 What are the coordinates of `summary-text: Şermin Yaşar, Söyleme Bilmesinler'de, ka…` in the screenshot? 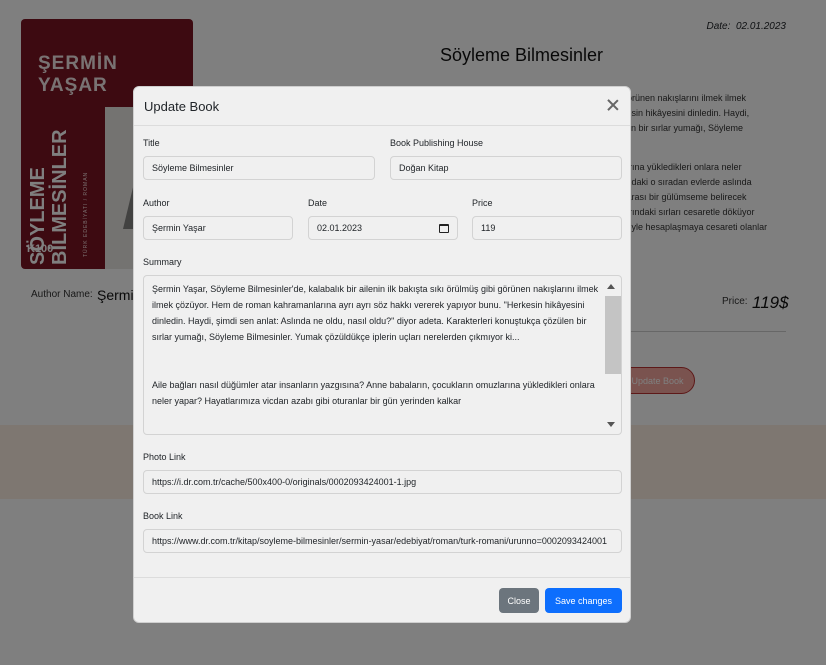 It's located at (375, 345).